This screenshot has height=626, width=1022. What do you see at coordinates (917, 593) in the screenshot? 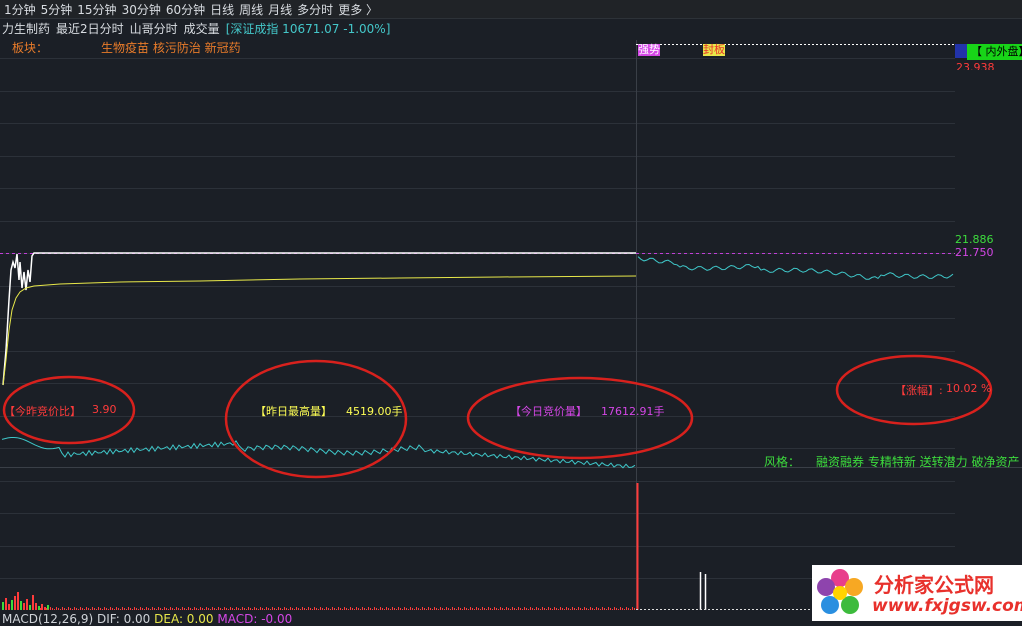
I see `site-logo: 分析家公式网 www.fxjgsw.com` at bounding box center [917, 593].